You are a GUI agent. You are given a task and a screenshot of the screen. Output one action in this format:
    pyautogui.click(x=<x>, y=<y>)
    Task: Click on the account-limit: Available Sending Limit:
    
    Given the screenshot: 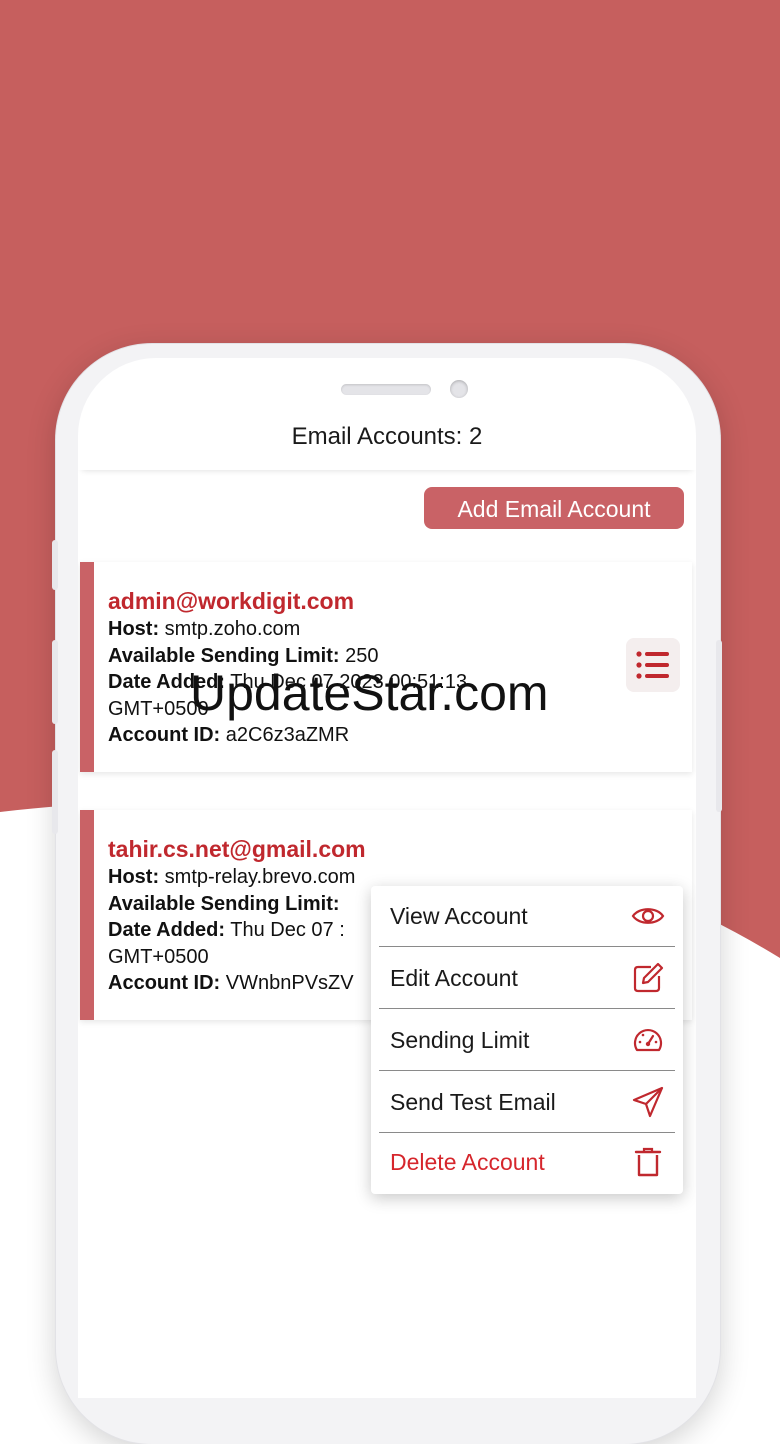 What is the action you would take?
    pyautogui.click(x=253, y=904)
    